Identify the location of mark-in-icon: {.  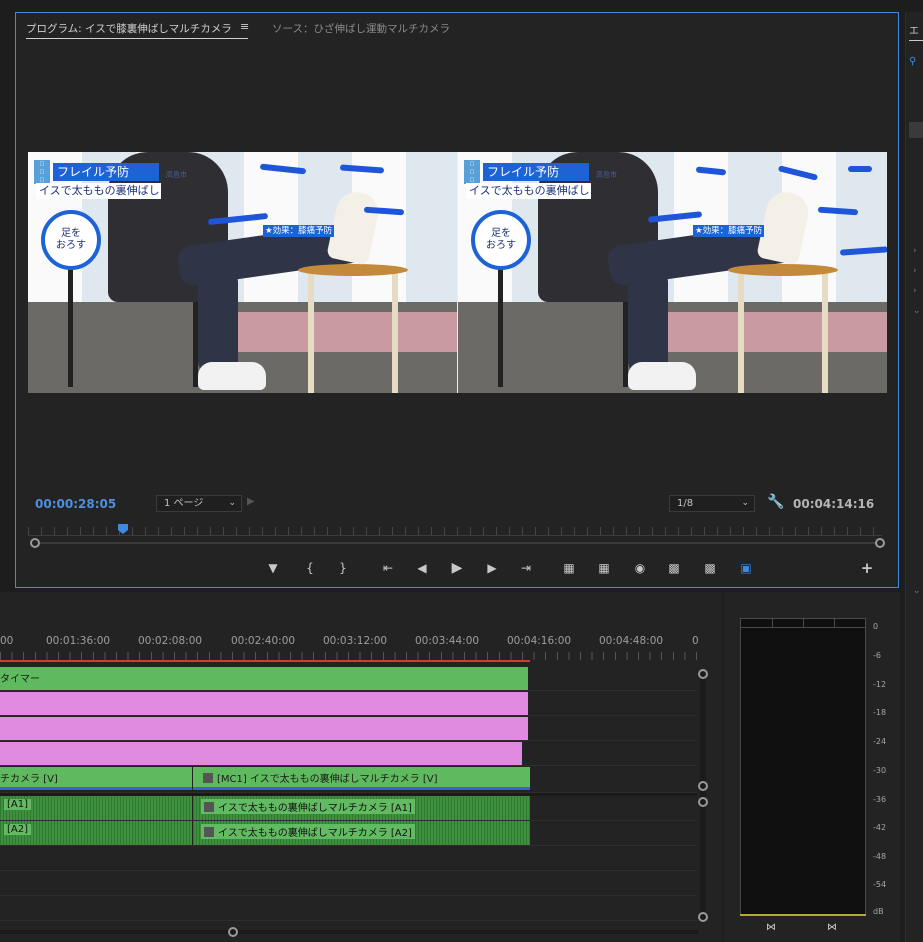
(310, 568).